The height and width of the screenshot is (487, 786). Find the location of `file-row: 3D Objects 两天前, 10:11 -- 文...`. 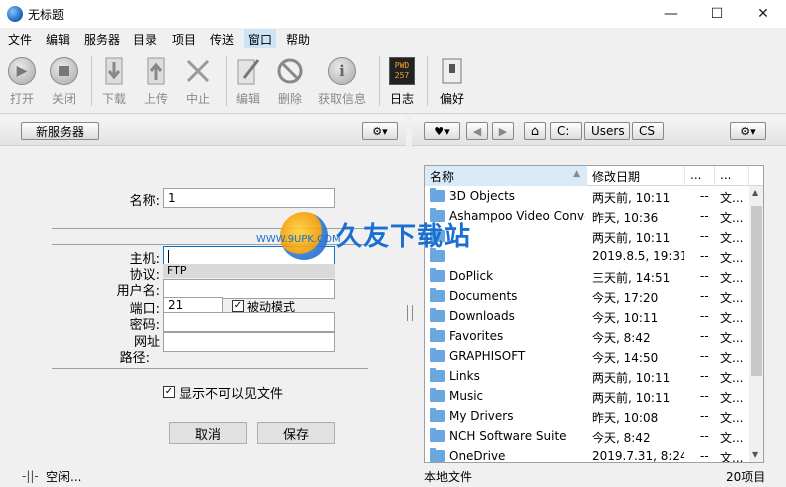

file-row: 3D Objects 两天前, 10:11 -- 文... is located at coordinates (587, 196).